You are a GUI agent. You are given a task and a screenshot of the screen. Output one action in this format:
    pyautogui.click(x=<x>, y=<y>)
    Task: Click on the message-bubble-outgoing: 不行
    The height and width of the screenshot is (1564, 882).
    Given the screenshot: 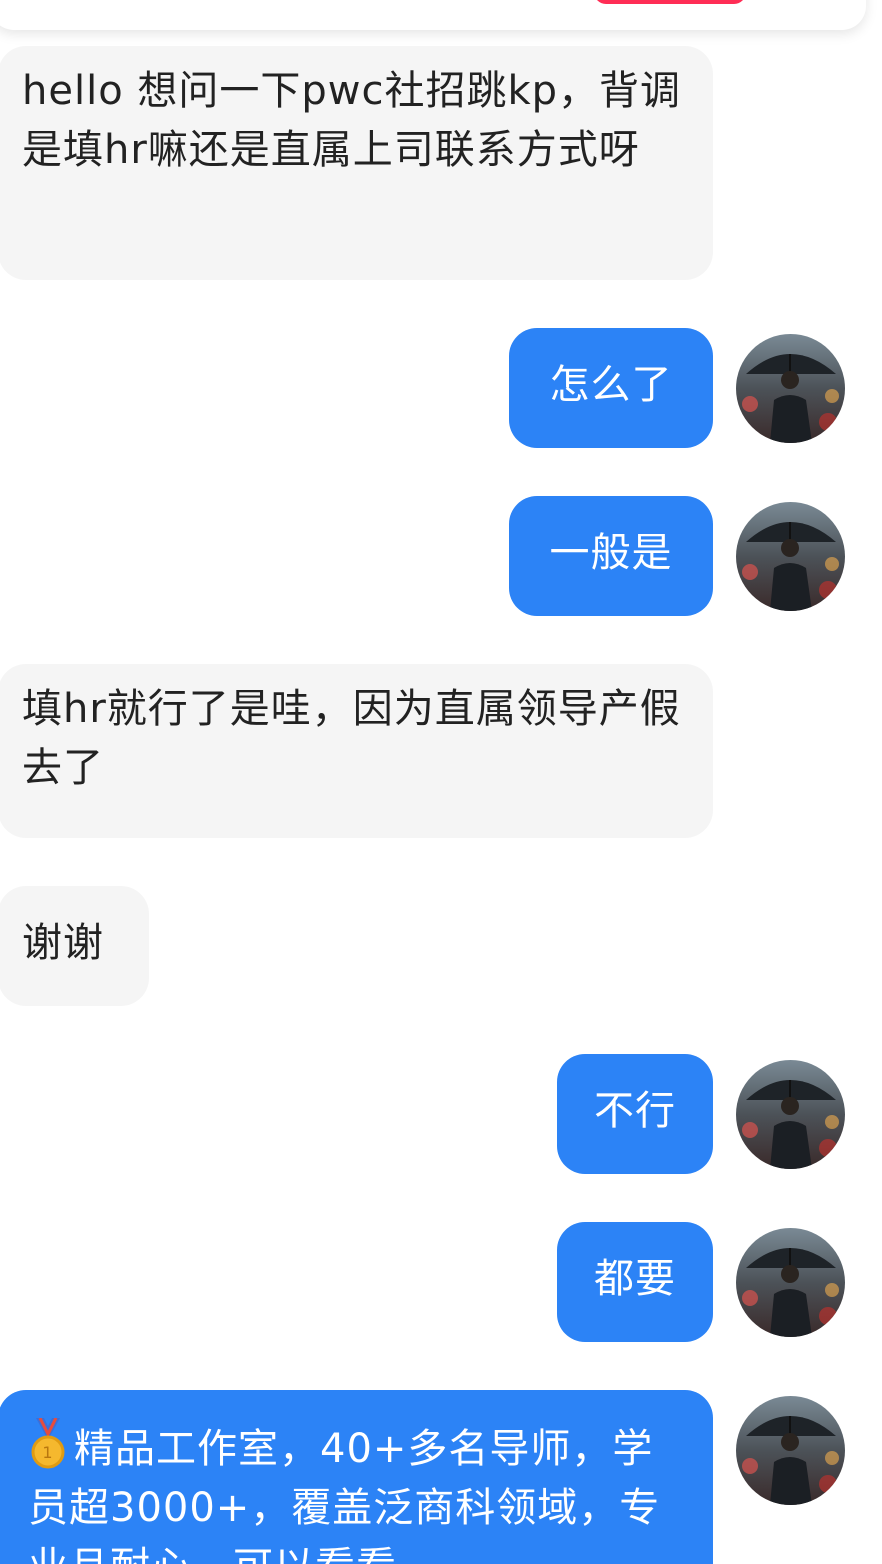 What is the action you would take?
    pyautogui.click(x=635, y=1114)
    